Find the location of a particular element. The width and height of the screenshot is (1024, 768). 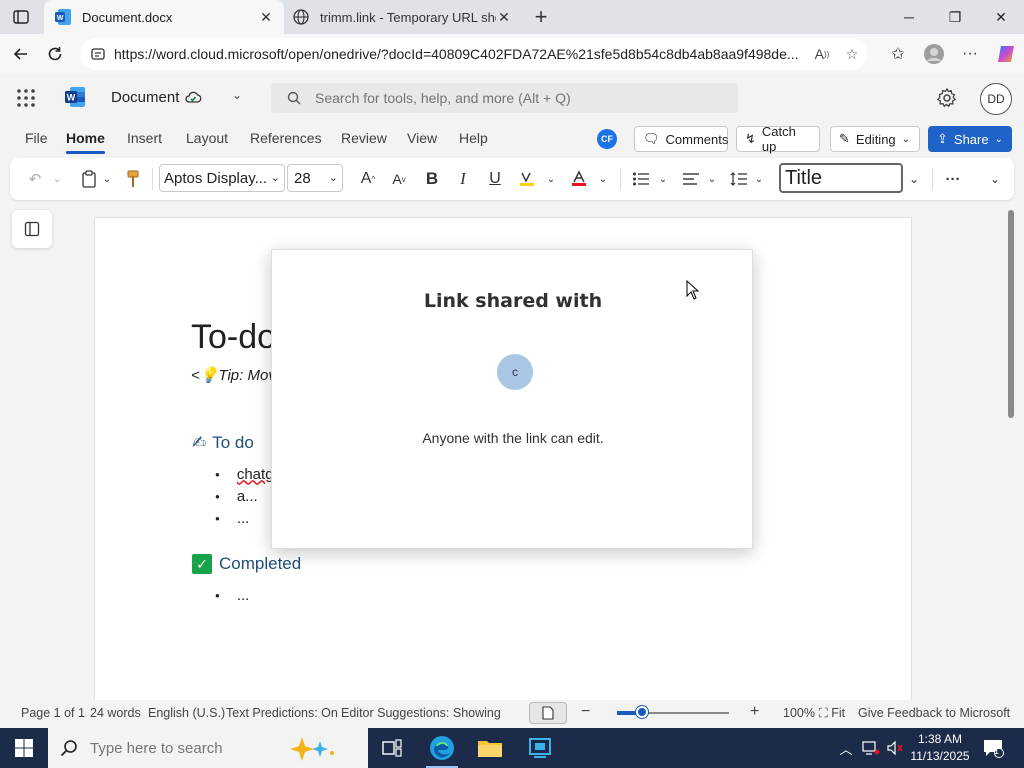

search-box is located at coordinates (504, 98).